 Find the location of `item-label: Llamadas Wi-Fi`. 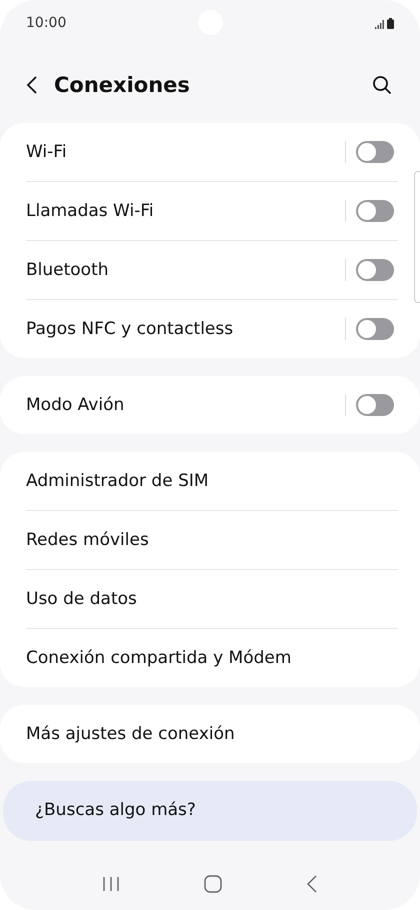

item-label: Llamadas Wi-Fi is located at coordinates (90, 211).